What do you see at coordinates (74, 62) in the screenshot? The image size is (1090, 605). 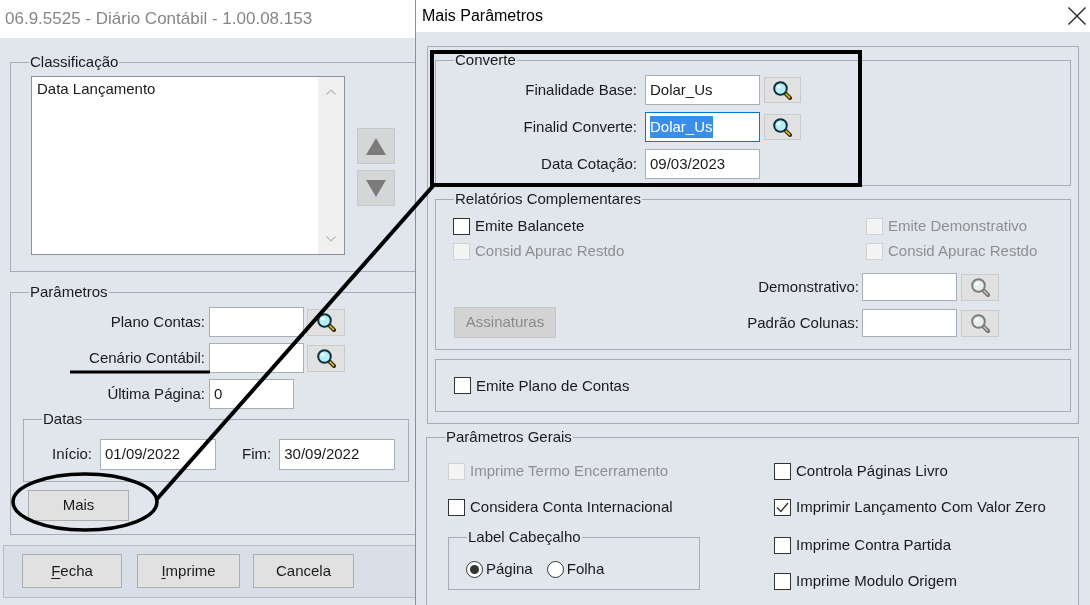 I see `group-label: Classificação` at bounding box center [74, 62].